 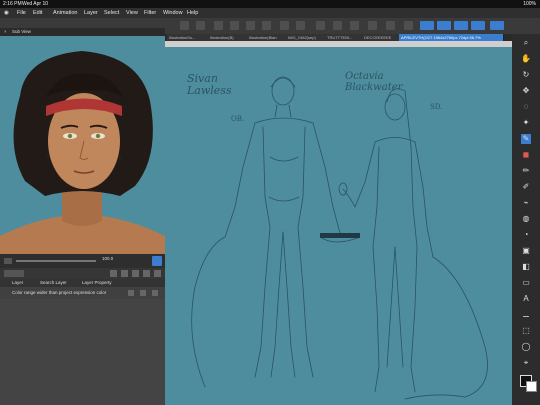 What do you see at coordinates (526, 267) in the screenshot?
I see `gradient-icon: ◧` at bounding box center [526, 267].